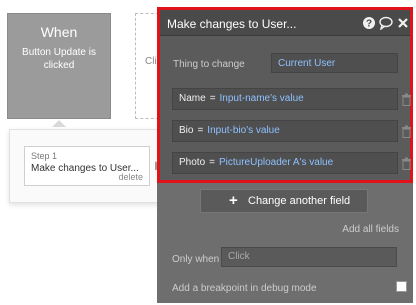 The image size is (416, 305). Describe the element at coordinates (276, 162) in the screenshot. I see `field-value: PictureUploader A's value` at that location.